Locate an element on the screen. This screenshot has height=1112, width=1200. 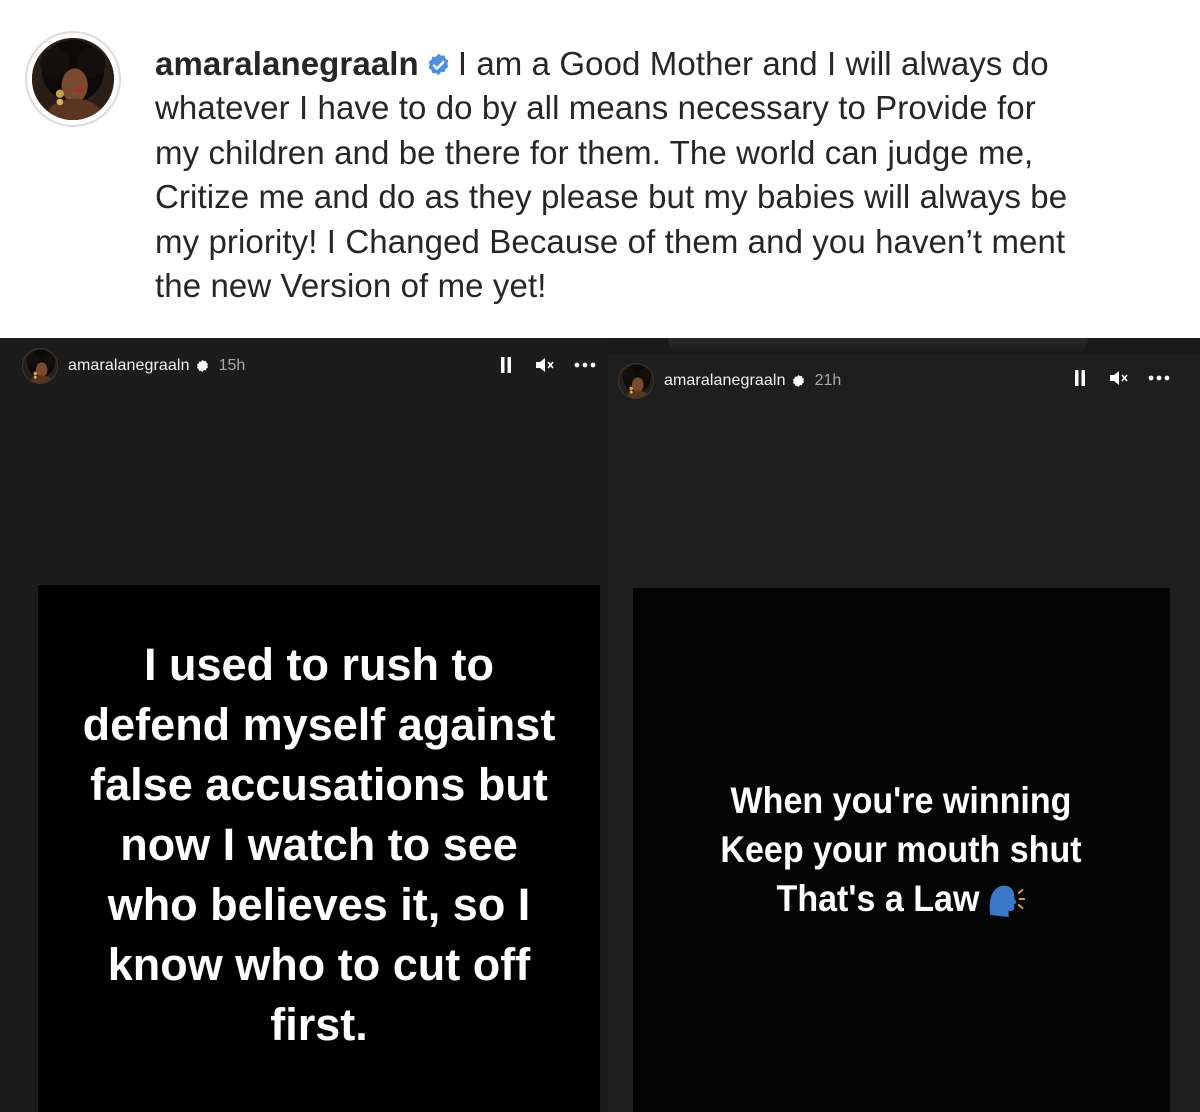
avatar is located at coordinates (73, 79).